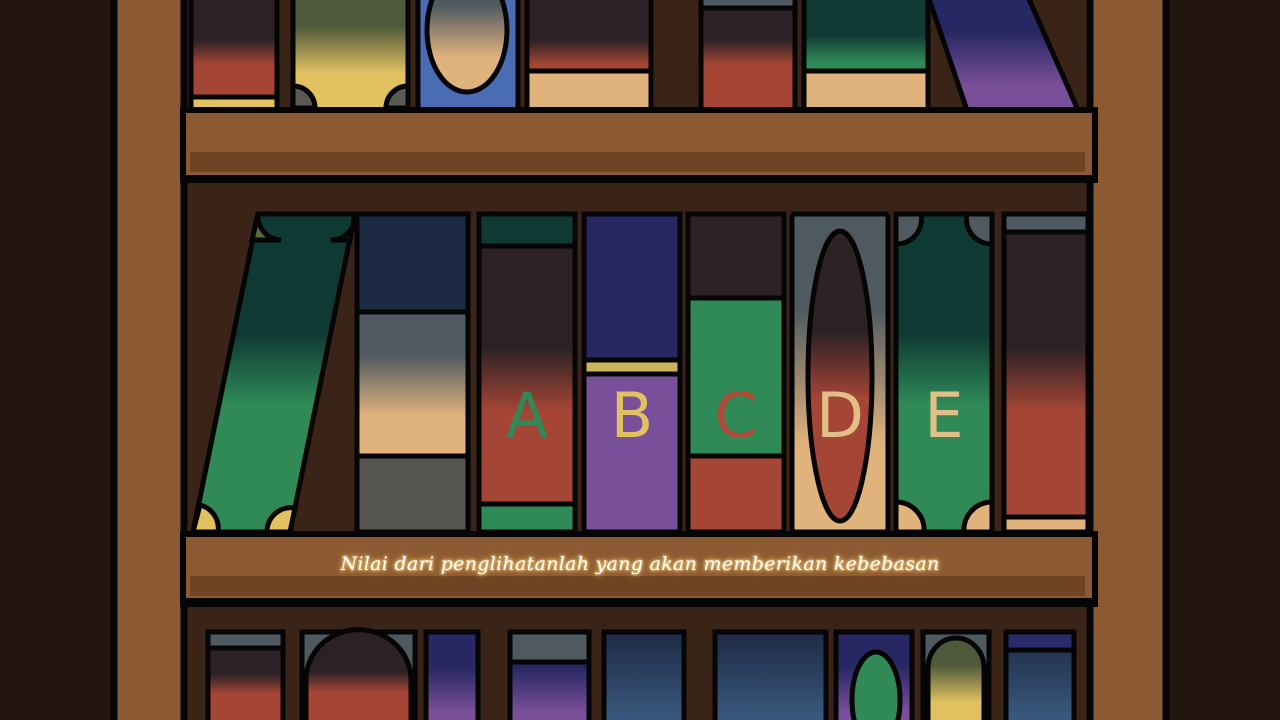 This screenshot has height=720, width=1280. Describe the element at coordinates (944, 373) in the screenshot. I see `puzzle-book-e` at that location.